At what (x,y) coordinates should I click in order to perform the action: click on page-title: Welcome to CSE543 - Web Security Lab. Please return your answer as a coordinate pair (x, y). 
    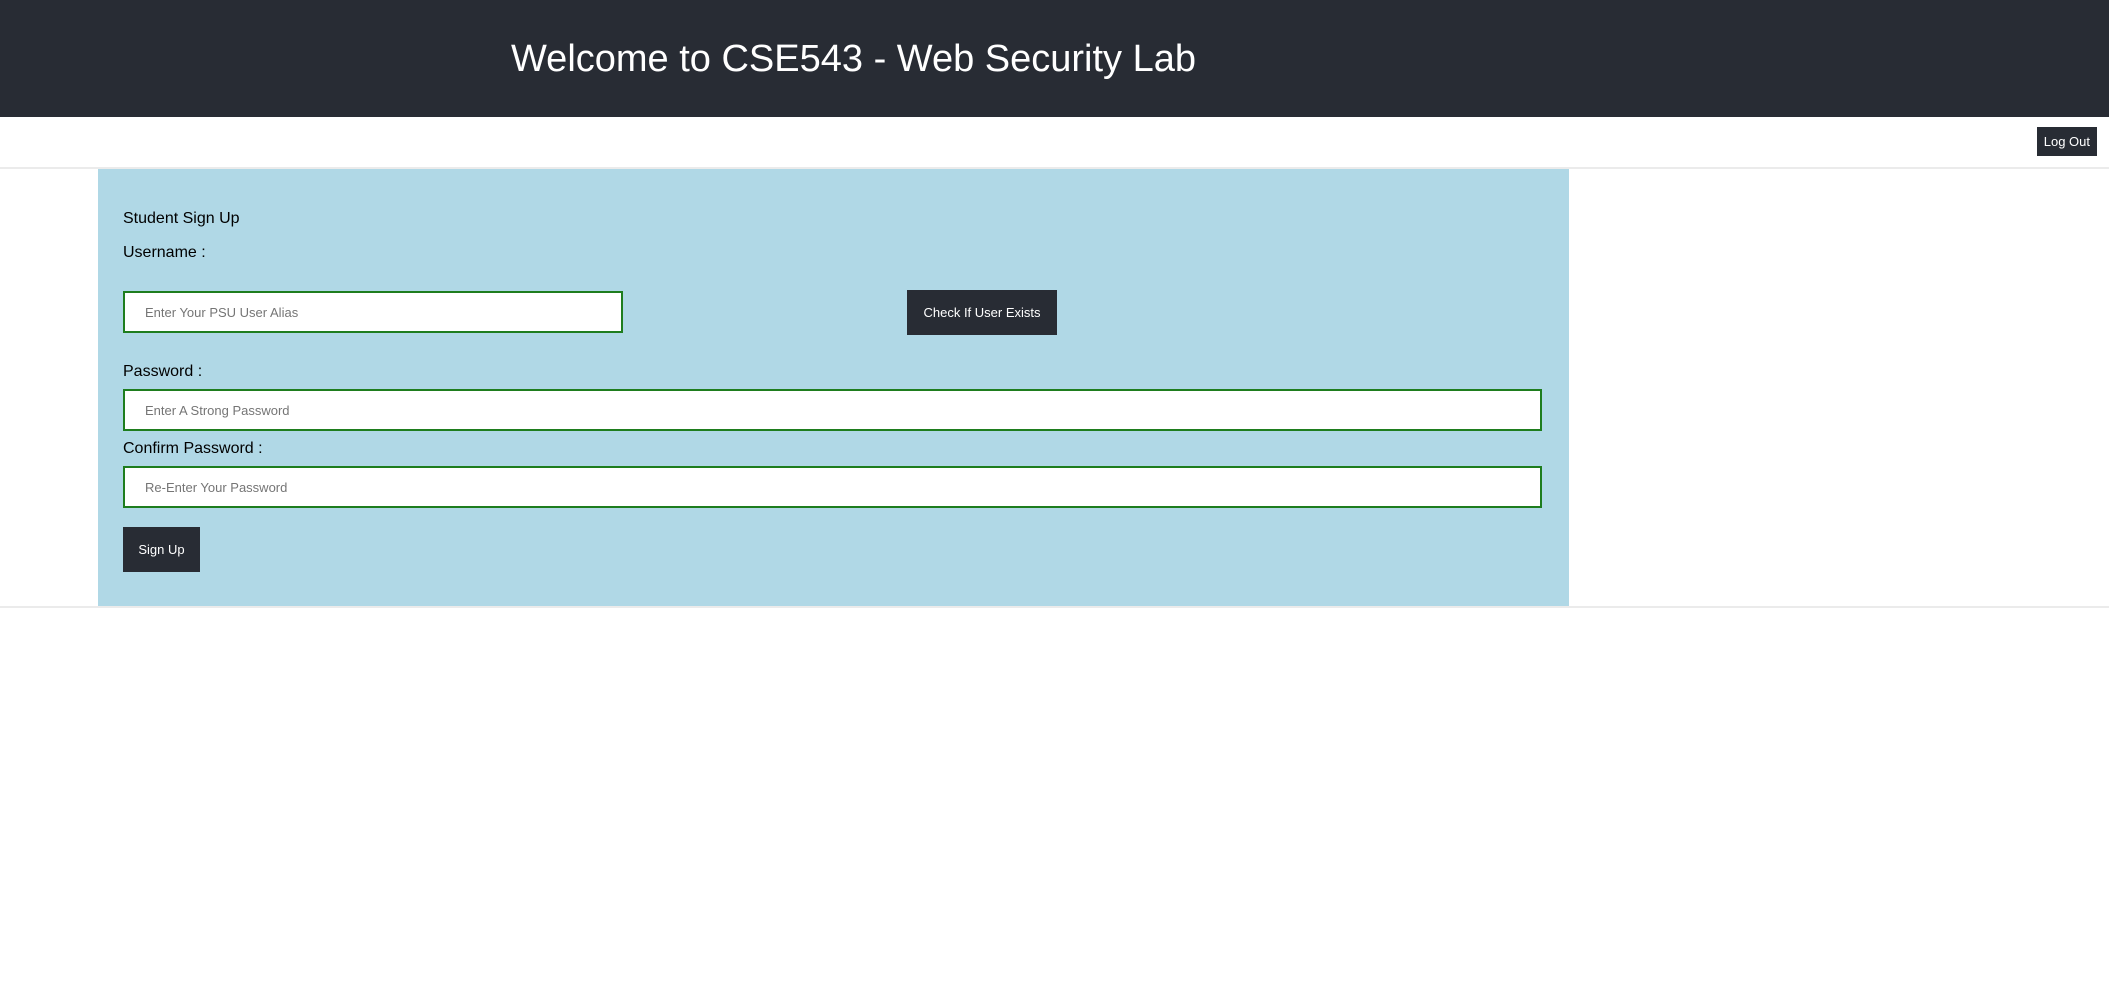
    Looking at the image, I should click on (854, 59).